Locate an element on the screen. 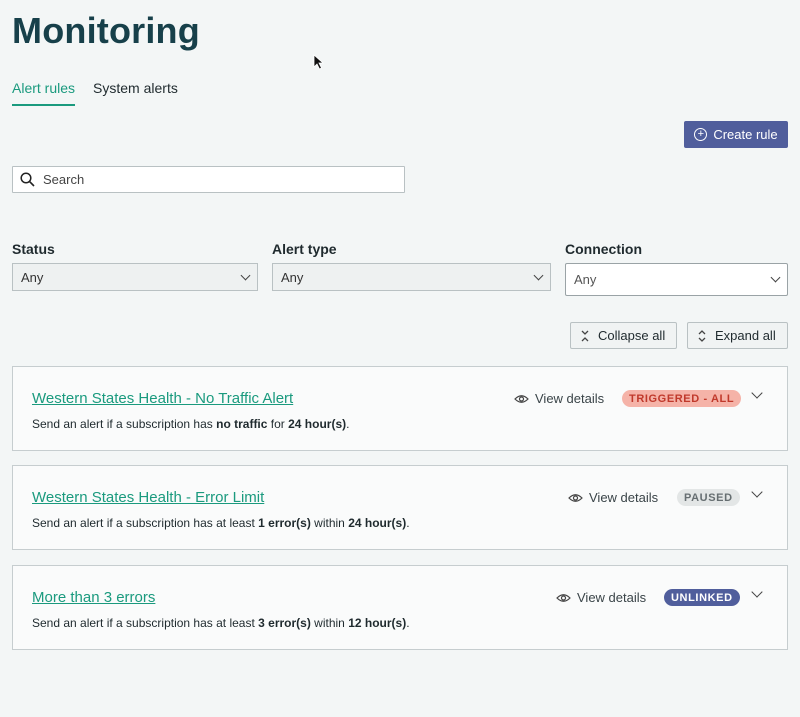  alert-type-filter-label: Alert type is located at coordinates (304, 249).